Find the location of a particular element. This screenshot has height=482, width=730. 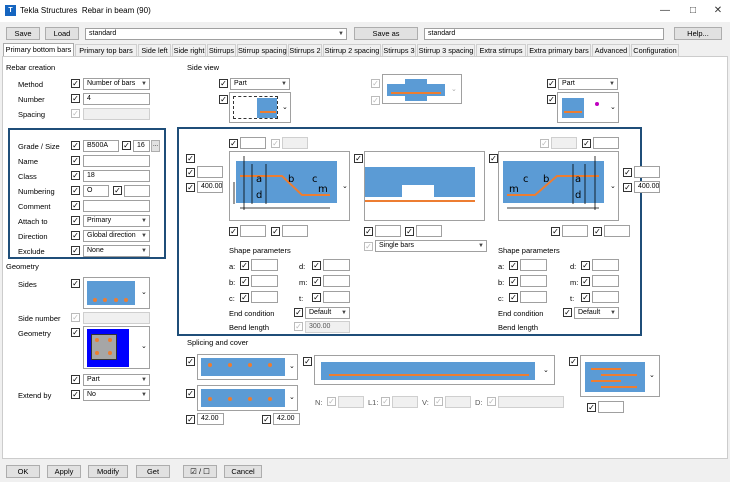

left-d-checkbox: ✓ is located at coordinates (316, 265).